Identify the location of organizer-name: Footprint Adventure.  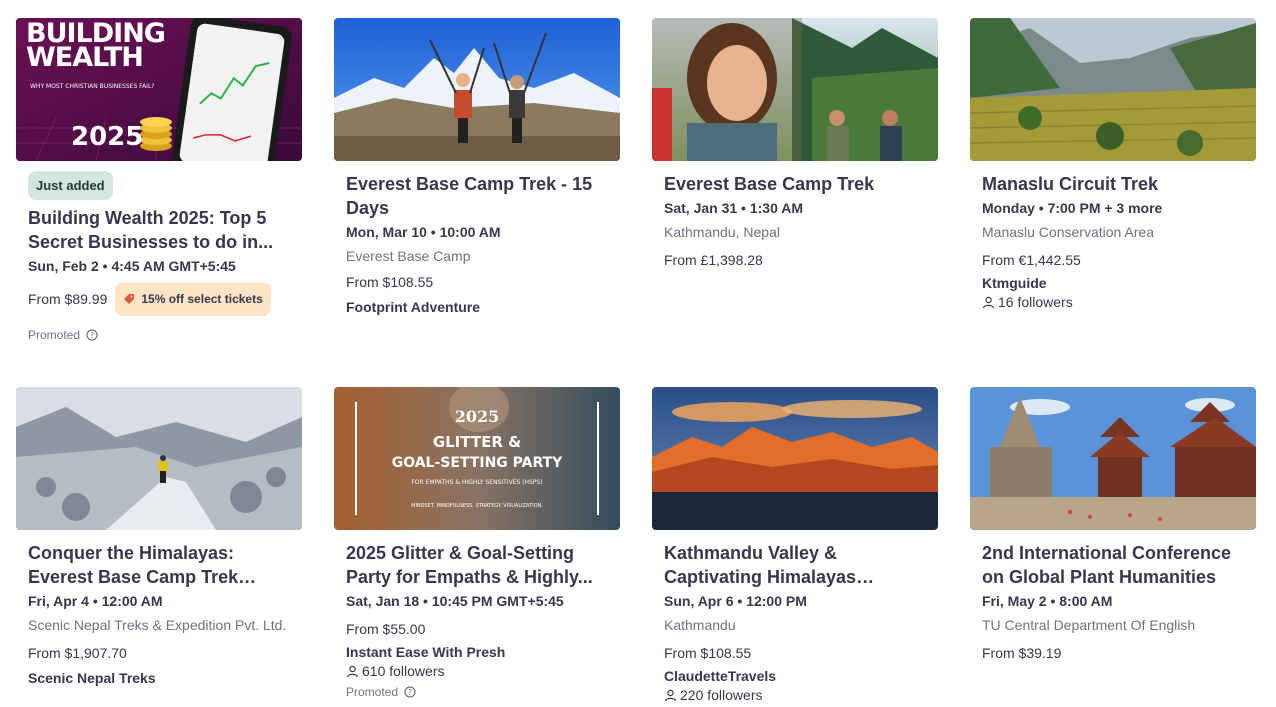
(477, 307).